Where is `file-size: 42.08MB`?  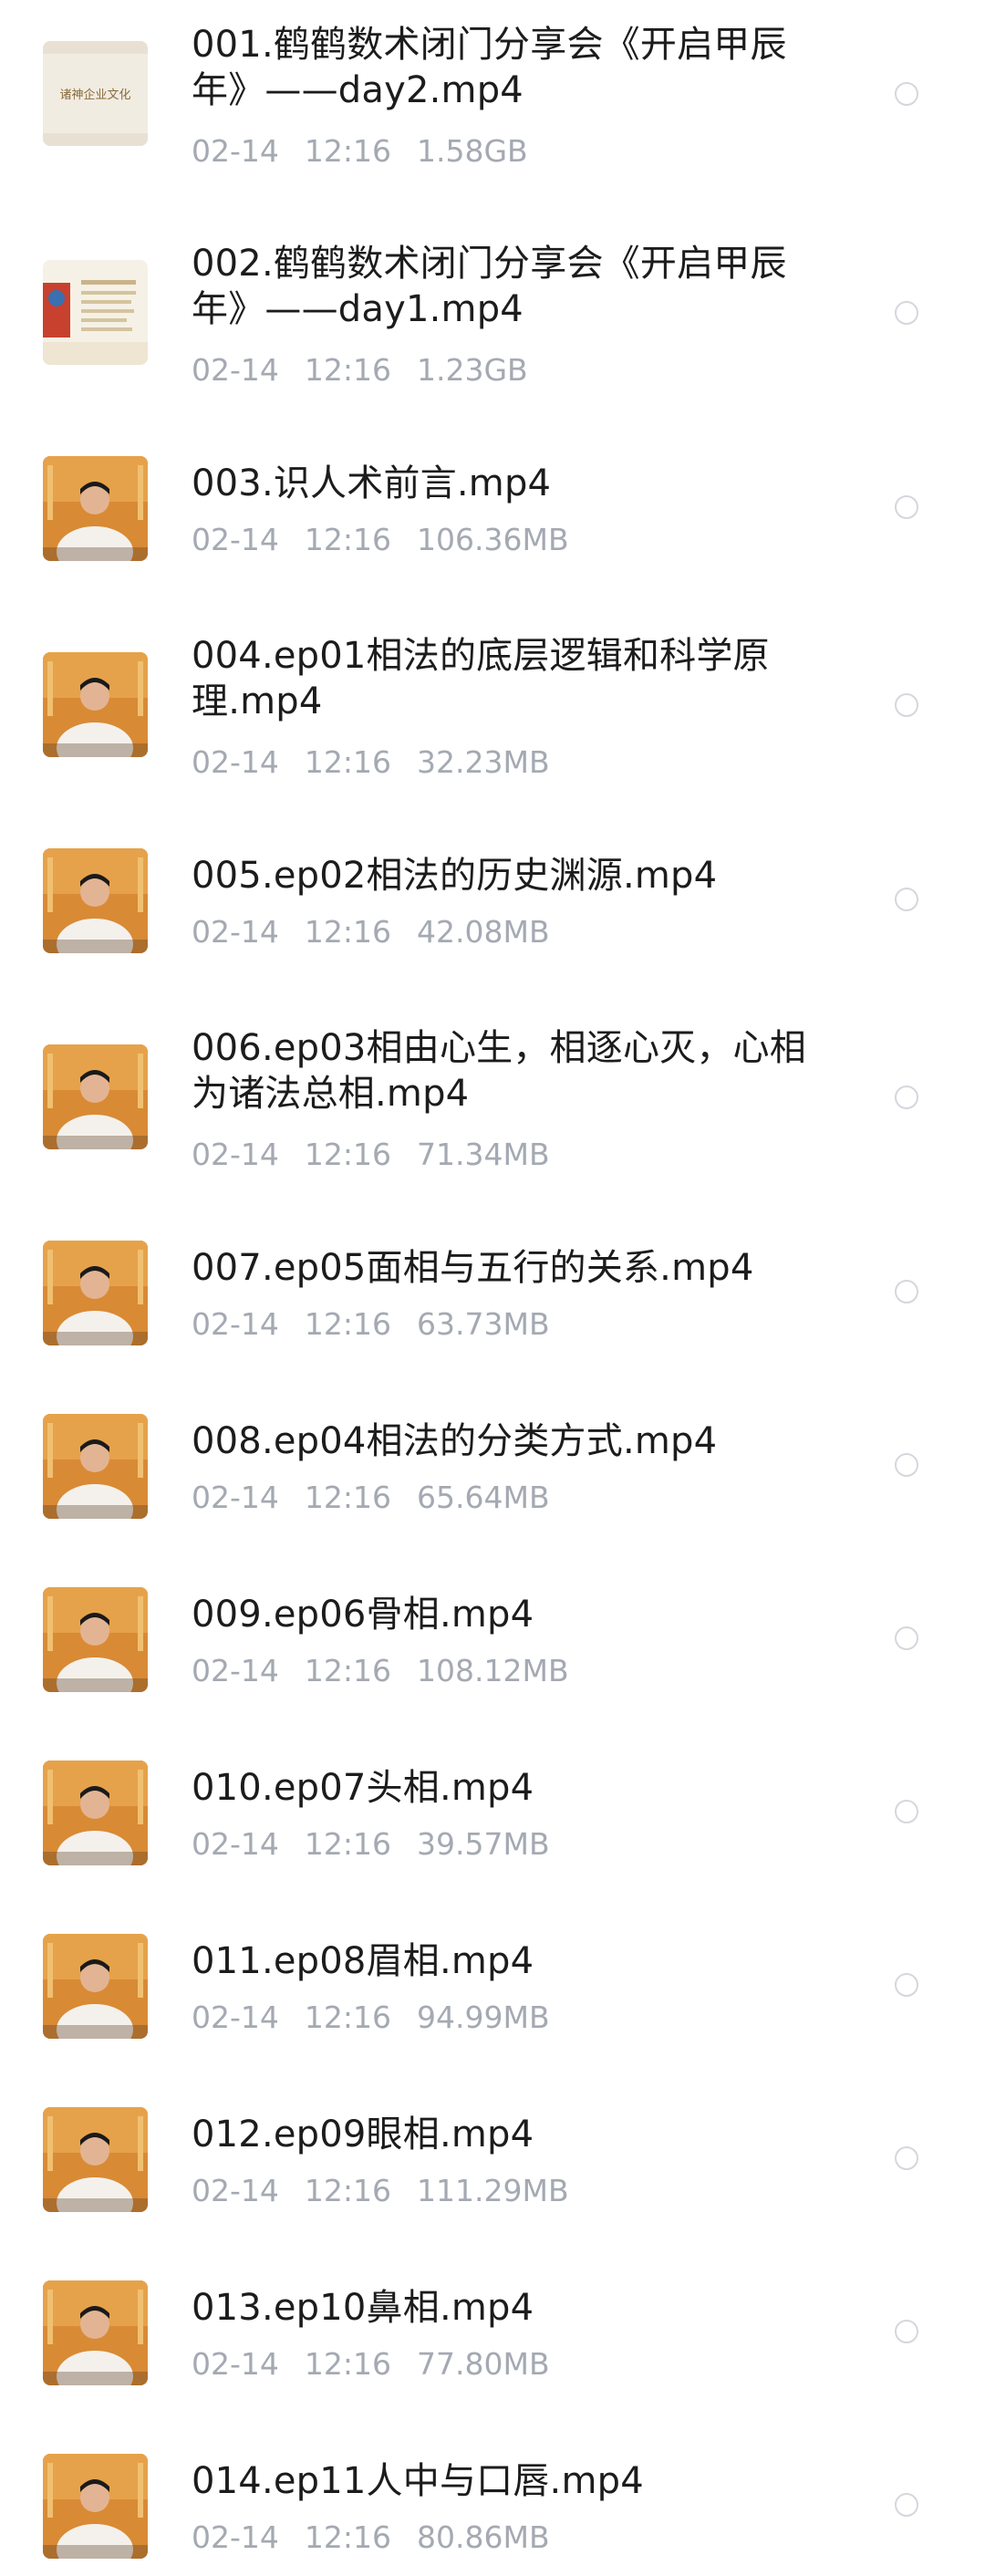 file-size: 42.08MB is located at coordinates (484, 932).